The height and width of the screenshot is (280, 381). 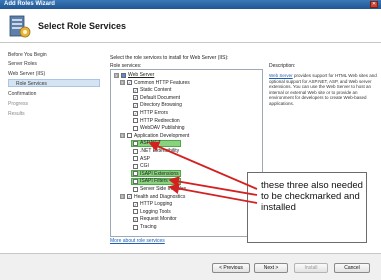 What do you see at coordinates (159, 128) in the screenshot?
I see `tree-node: WebDAV Publishing` at bounding box center [159, 128].